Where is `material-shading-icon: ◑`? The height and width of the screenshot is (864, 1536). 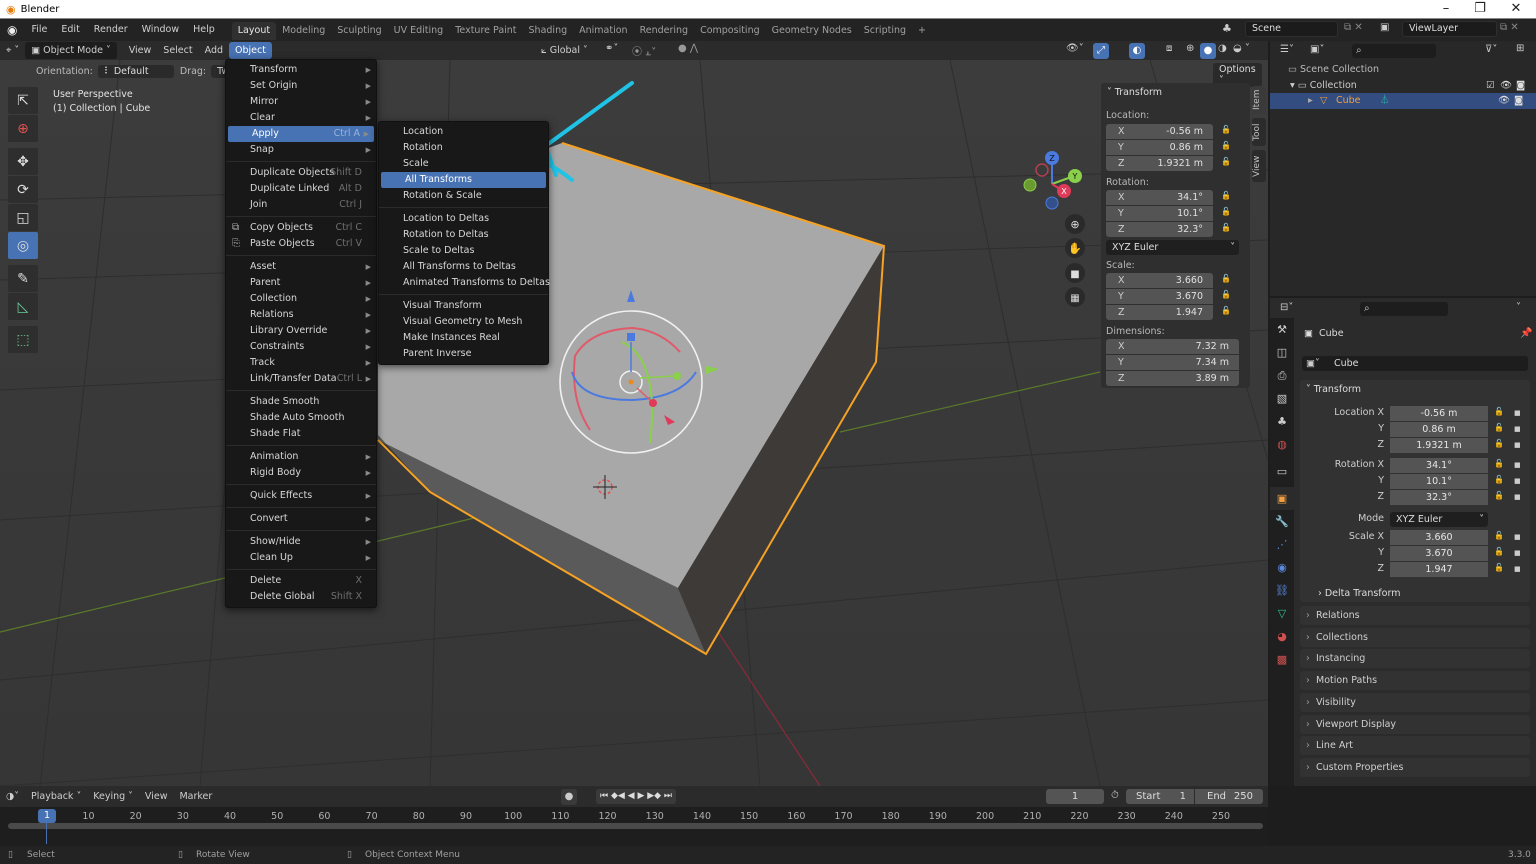
material-shading-icon: ◑ is located at coordinates (1222, 48).